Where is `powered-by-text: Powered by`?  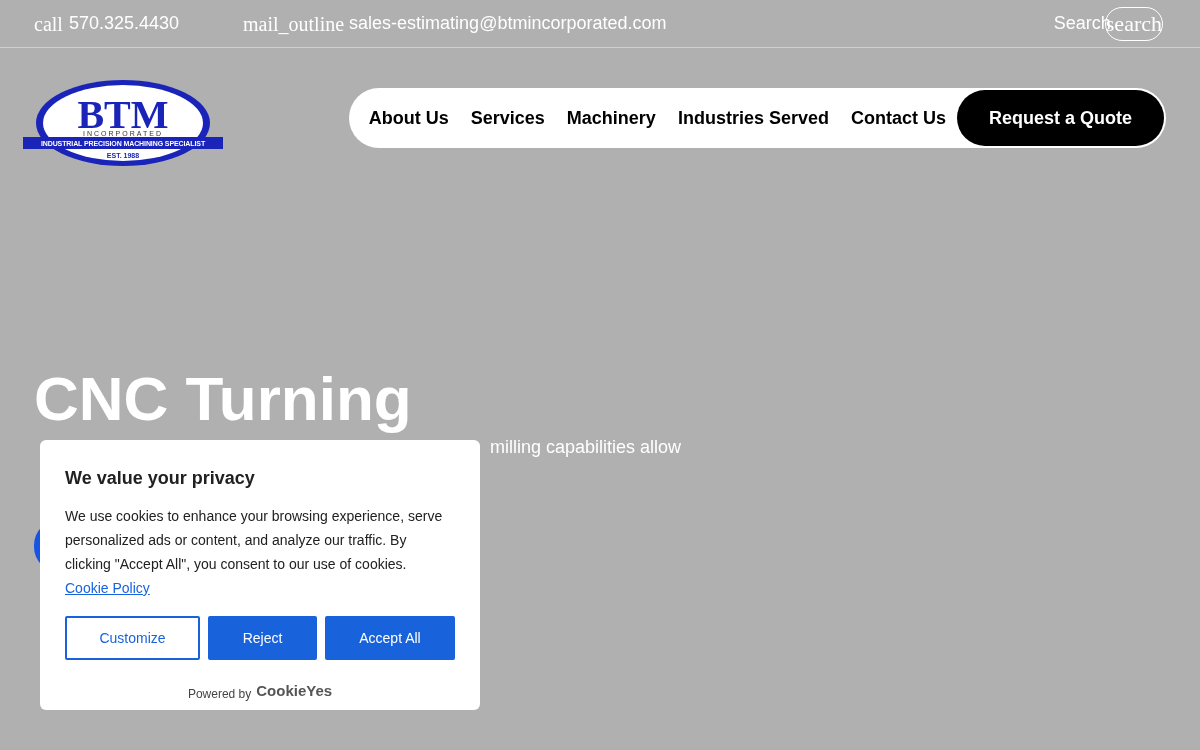
powered-by-text: Powered by is located at coordinates (219, 694).